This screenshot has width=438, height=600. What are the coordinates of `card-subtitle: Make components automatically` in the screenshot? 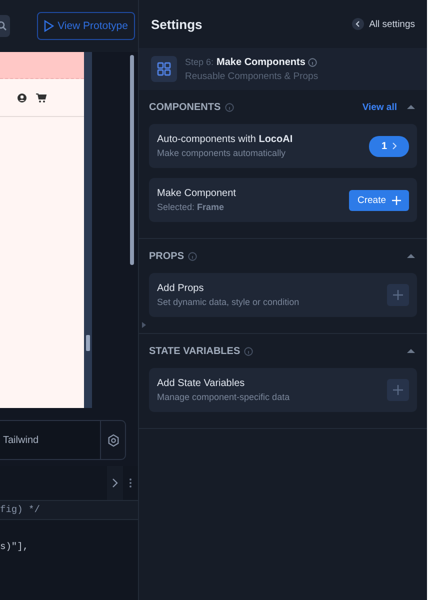 It's located at (222, 153).